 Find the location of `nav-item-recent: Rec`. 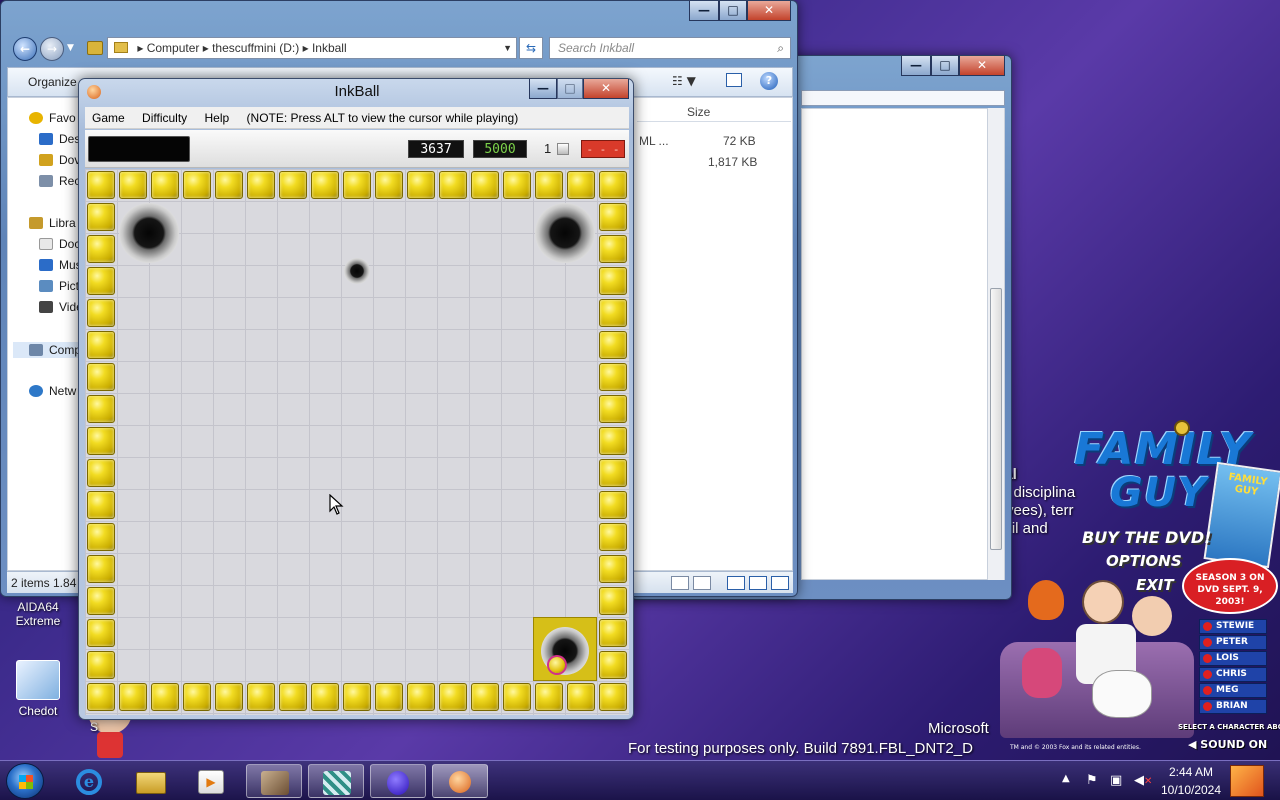

nav-item-recent: Rec is located at coordinates (59, 181).